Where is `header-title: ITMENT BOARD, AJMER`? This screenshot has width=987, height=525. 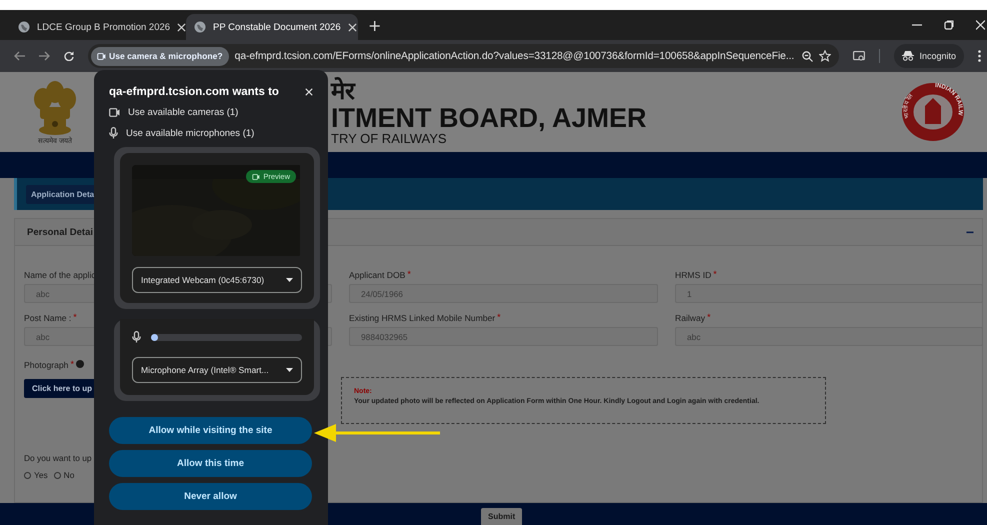
header-title: ITMENT BOARD, AJMER is located at coordinates (488, 118).